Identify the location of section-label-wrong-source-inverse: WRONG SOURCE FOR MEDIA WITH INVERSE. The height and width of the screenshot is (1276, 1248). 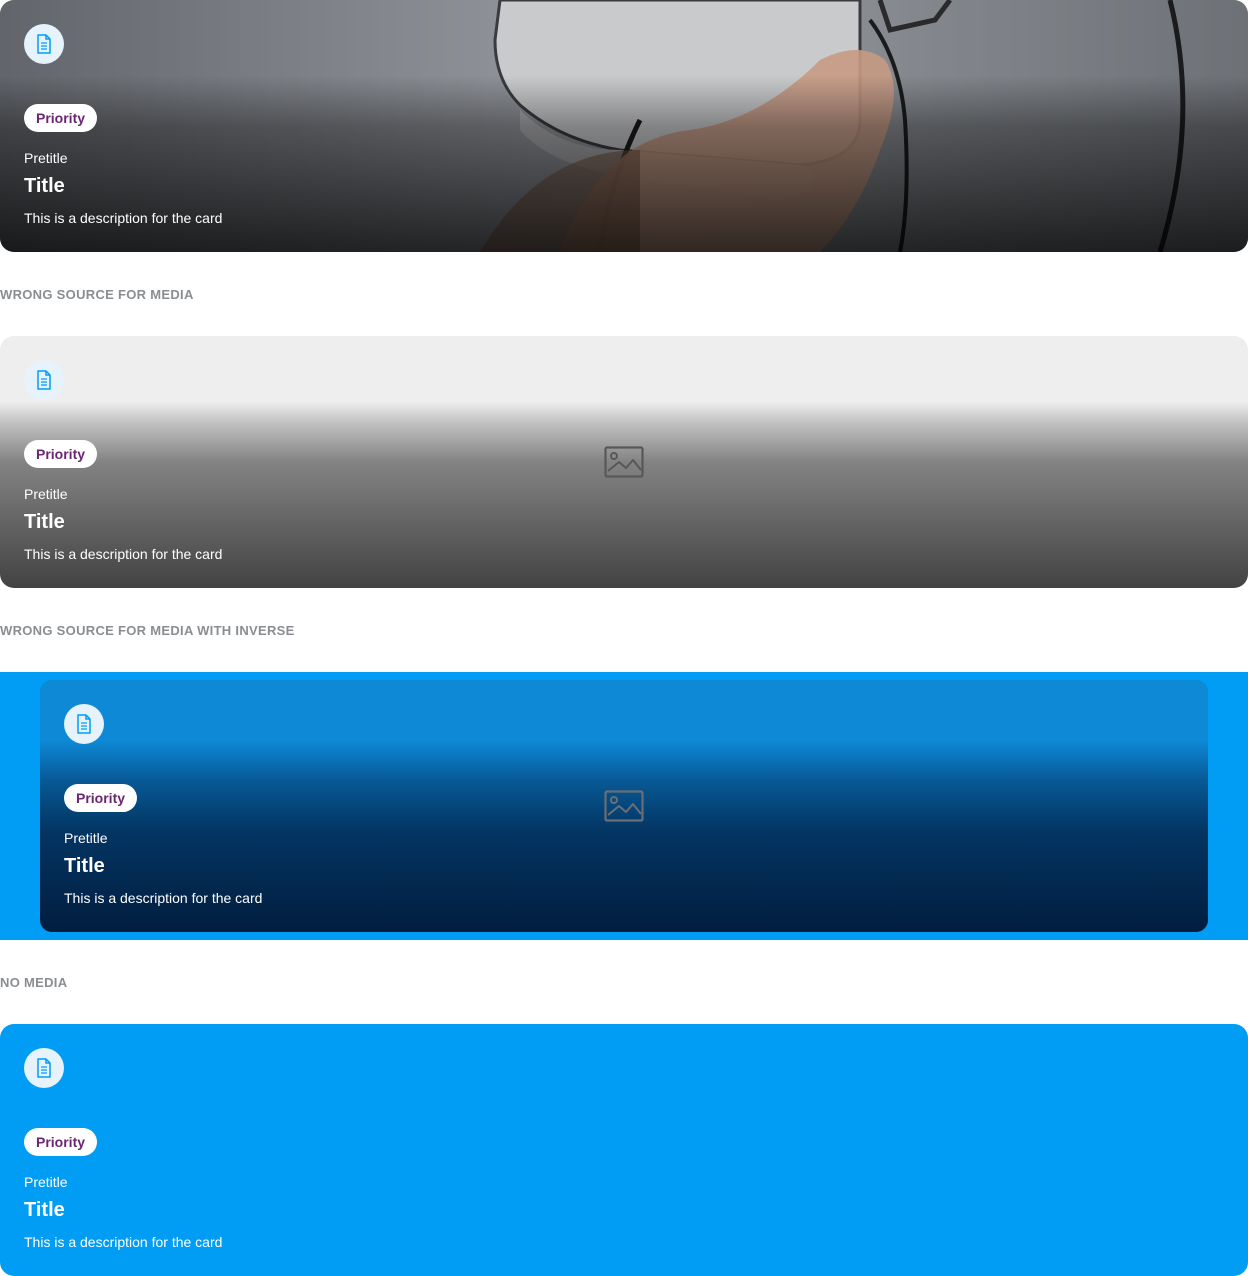
(147, 630).